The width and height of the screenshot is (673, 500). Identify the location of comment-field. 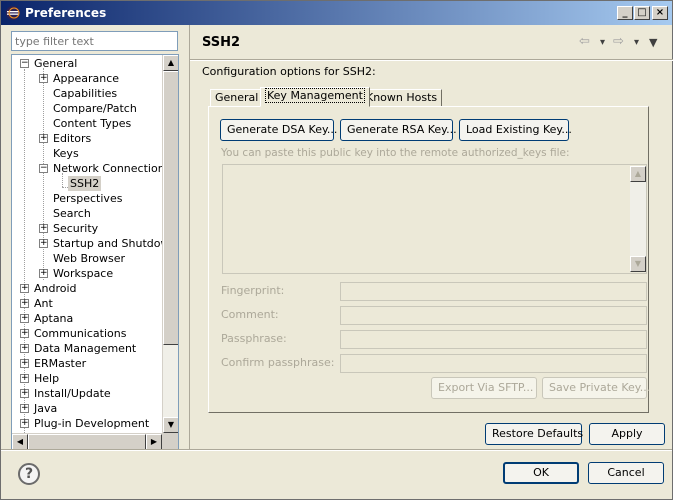
(493, 315).